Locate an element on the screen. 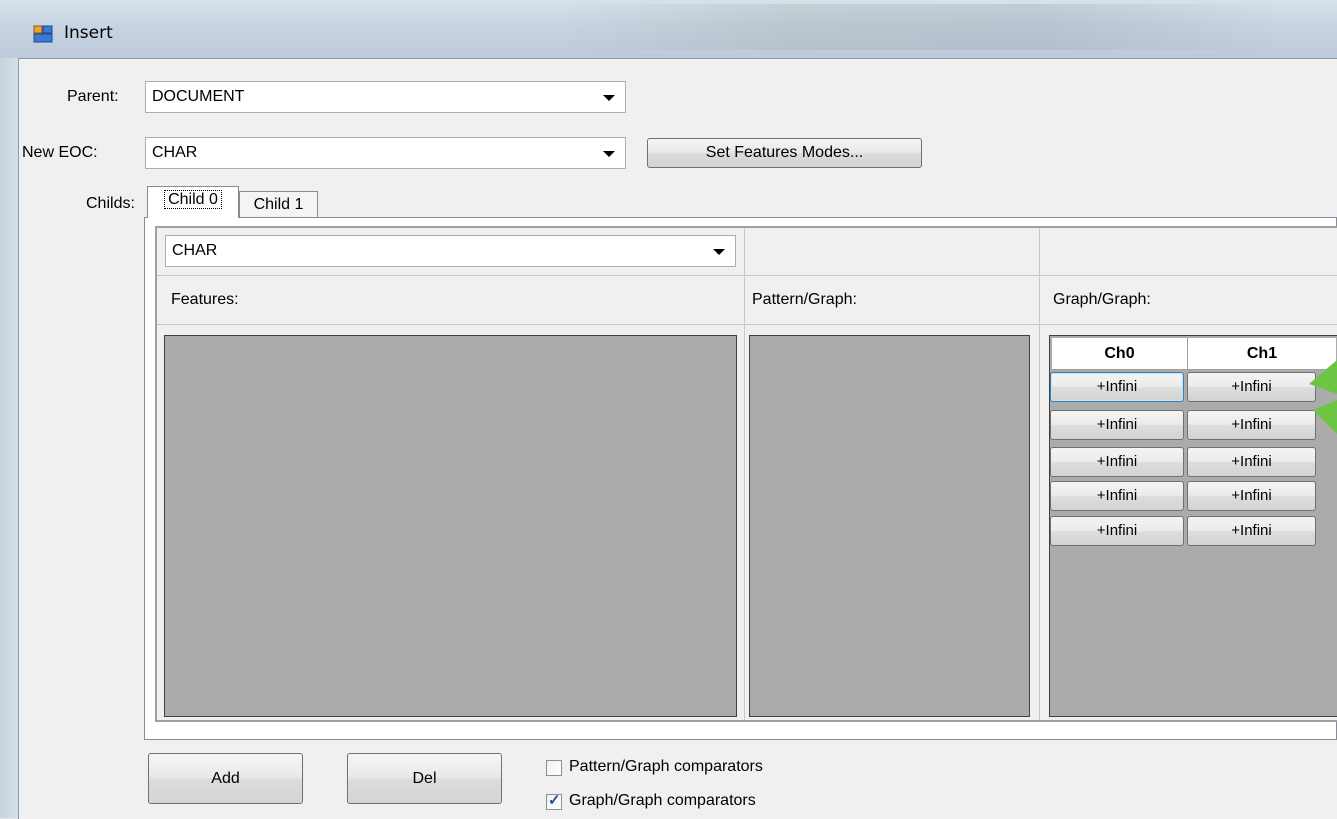 The width and height of the screenshot is (1337, 819). window-title: Insert is located at coordinates (88, 33).